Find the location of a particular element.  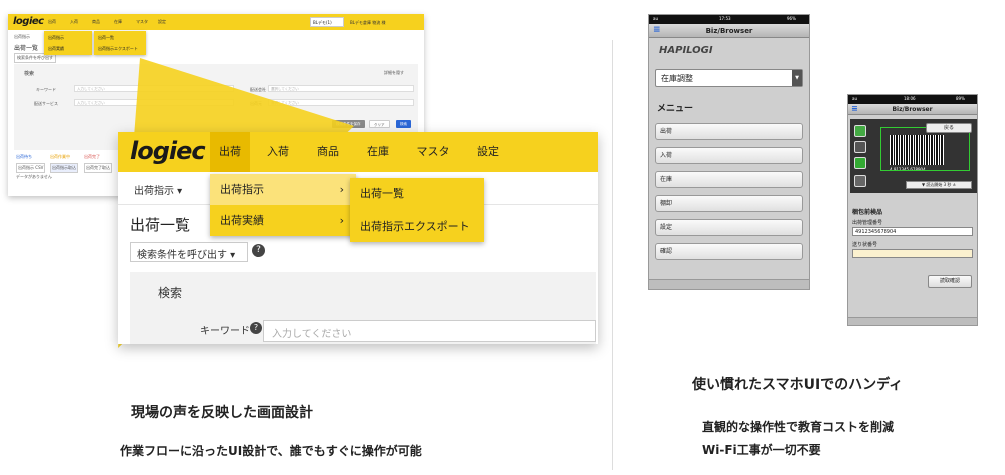

mini-status-tab-done: 出荷完了 is located at coordinates (92, 157).